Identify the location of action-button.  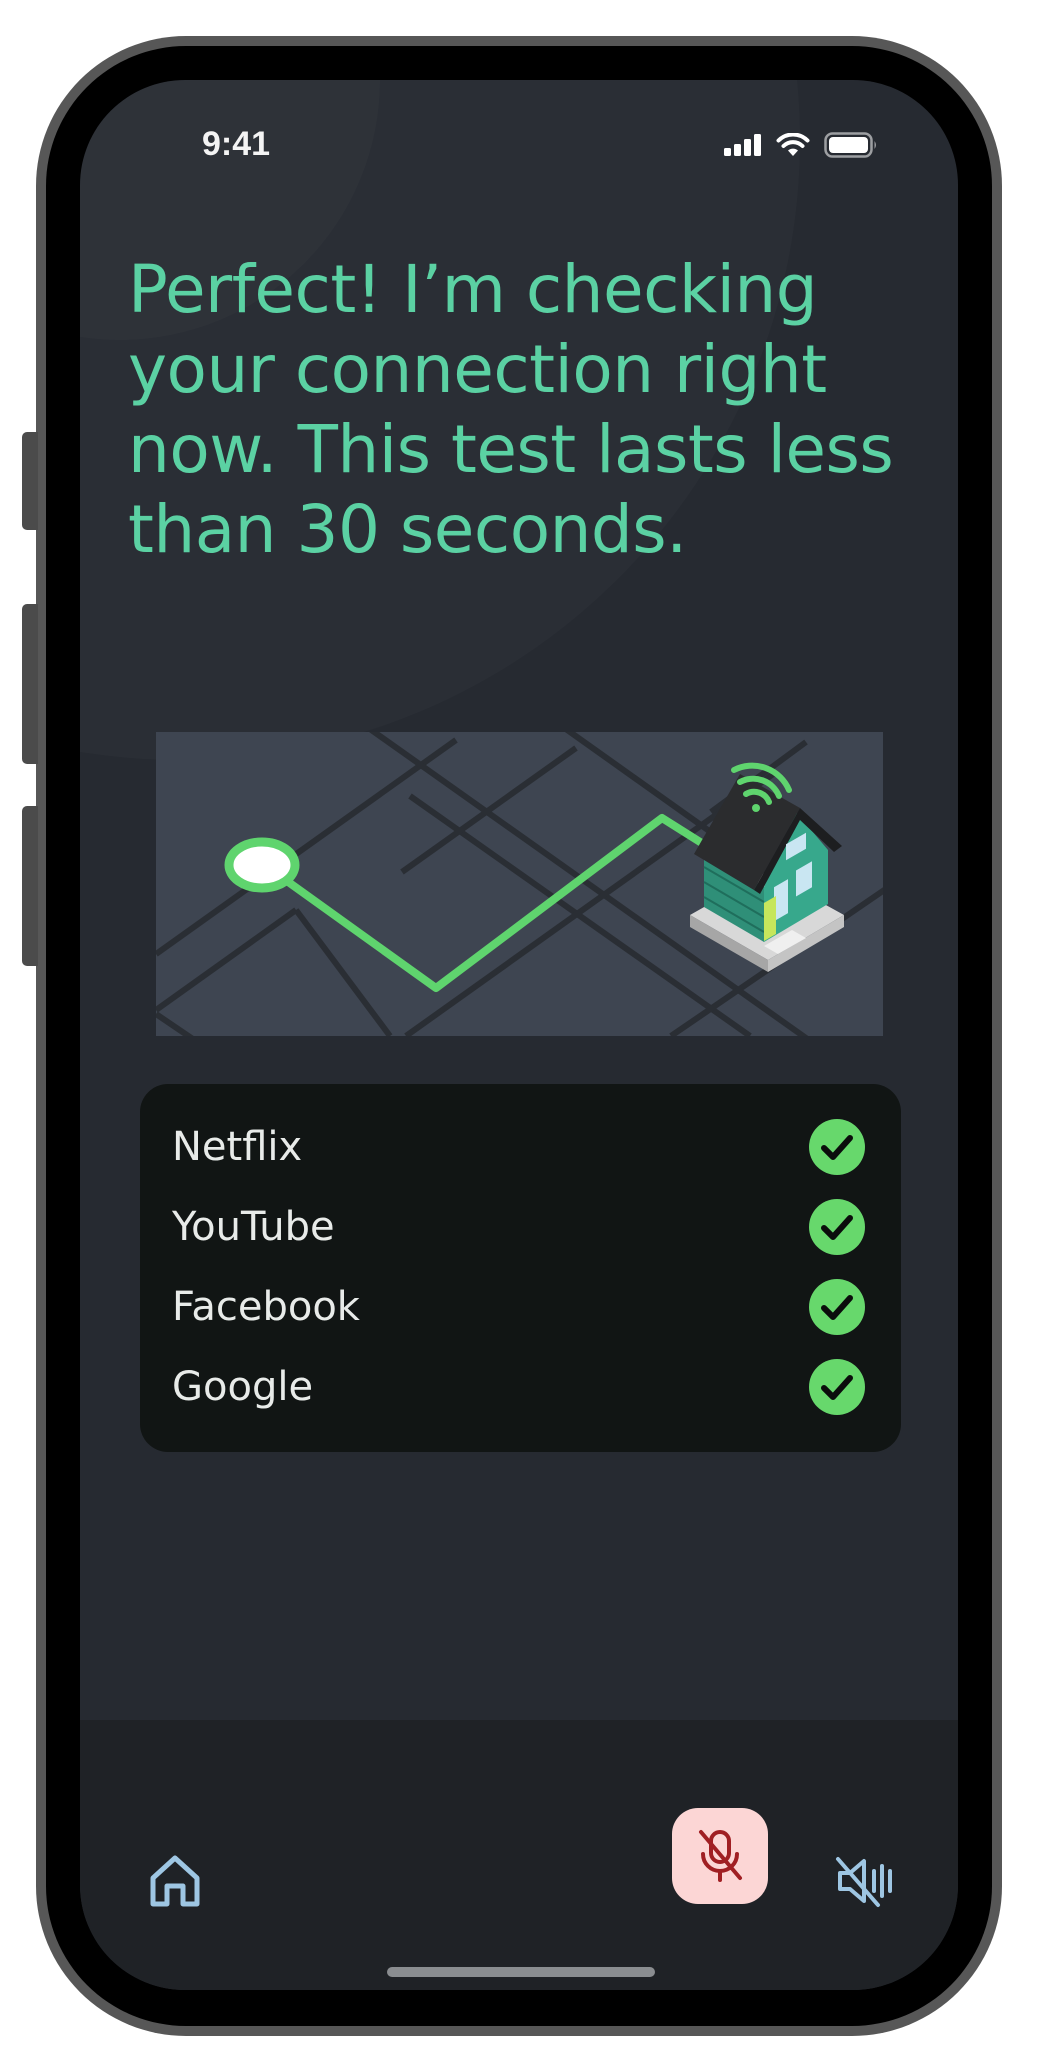
(30, 481).